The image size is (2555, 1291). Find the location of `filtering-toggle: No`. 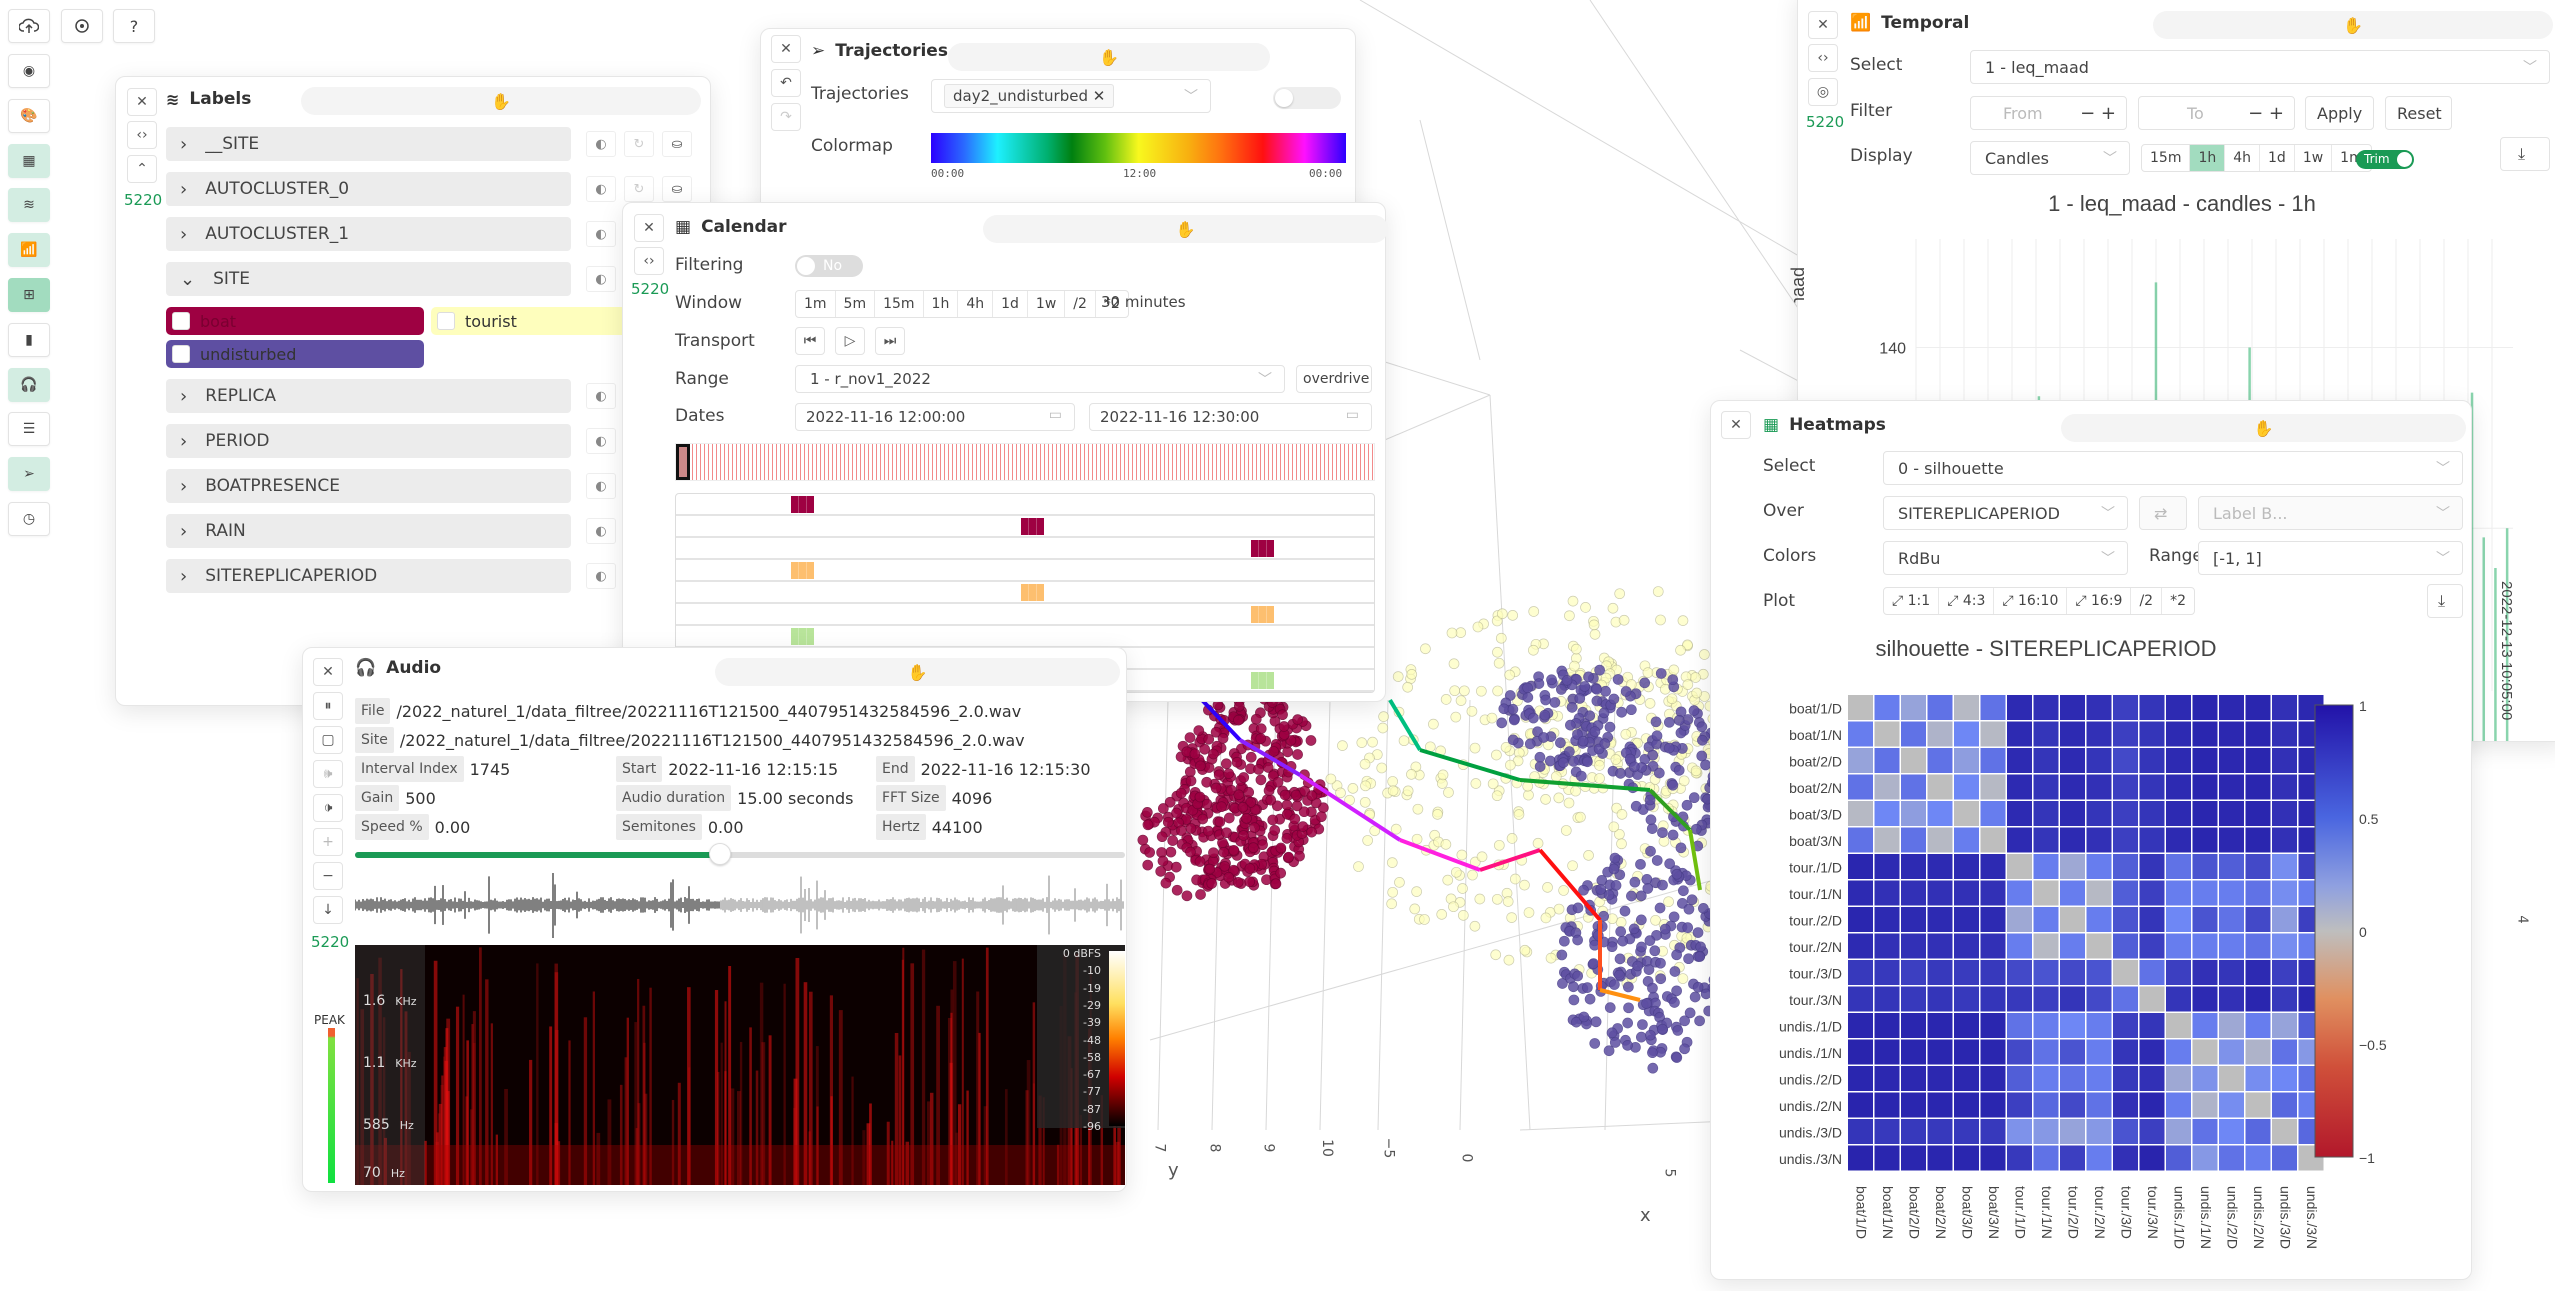

filtering-toggle: No is located at coordinates (829, 266).